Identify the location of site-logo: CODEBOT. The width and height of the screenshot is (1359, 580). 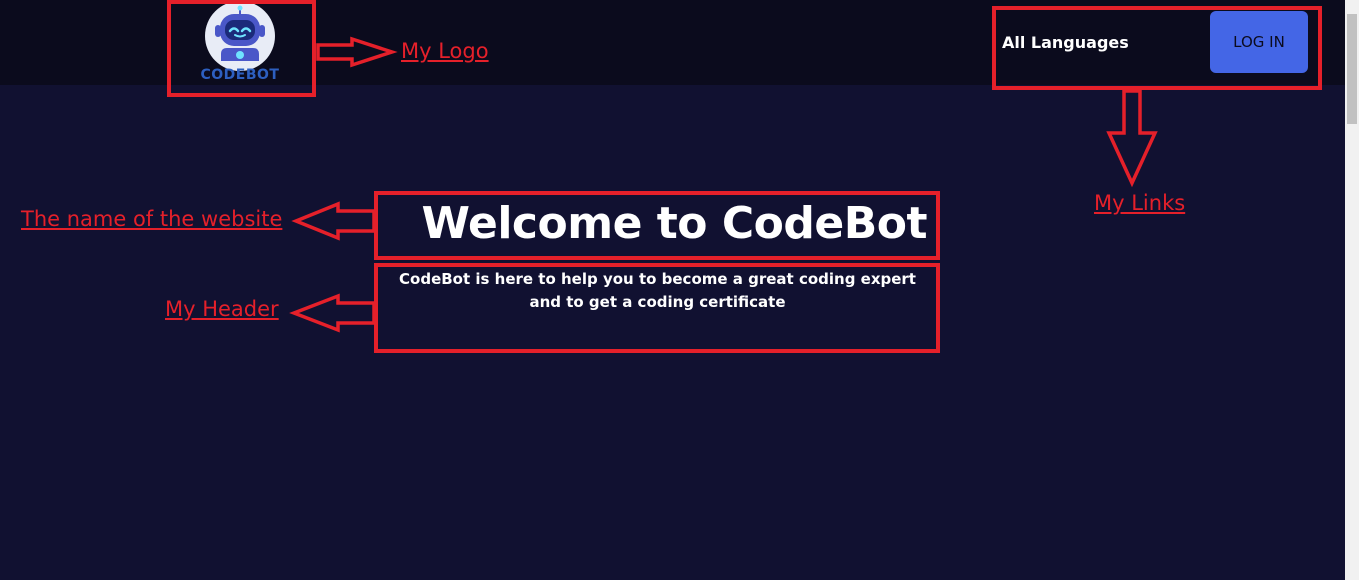
(240, 42).